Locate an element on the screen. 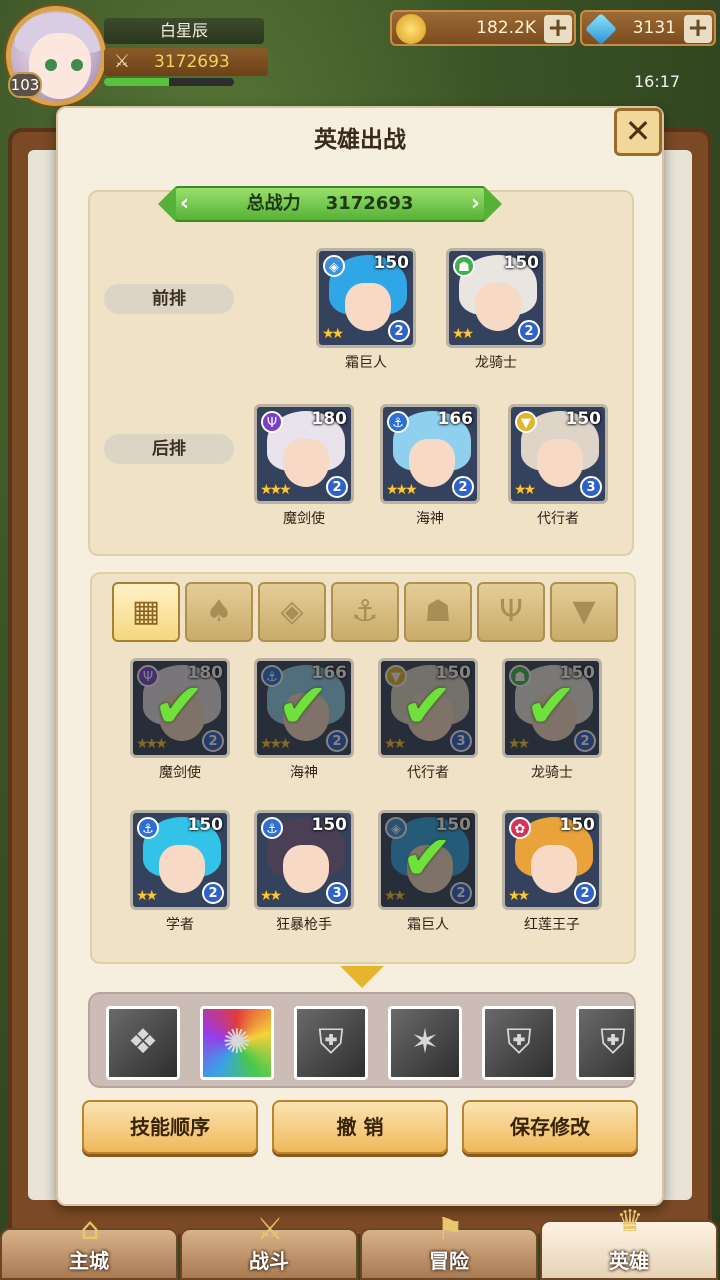  nav-tab-0: ⌂ 主城 is located at coordinates (89, 1246).